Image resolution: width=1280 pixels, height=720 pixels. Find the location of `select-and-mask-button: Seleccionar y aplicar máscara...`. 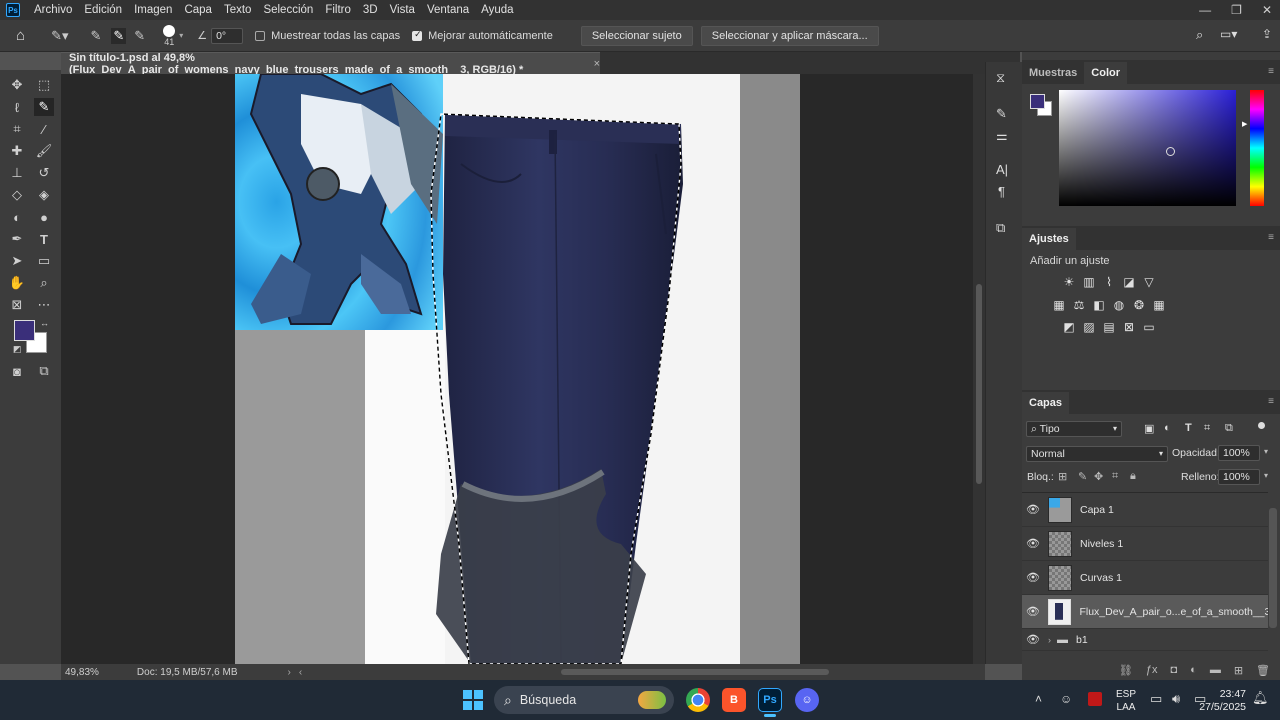

select-and-mask-button: Seleccionar y aplicar máscara... is located at coordinates (789, 35).